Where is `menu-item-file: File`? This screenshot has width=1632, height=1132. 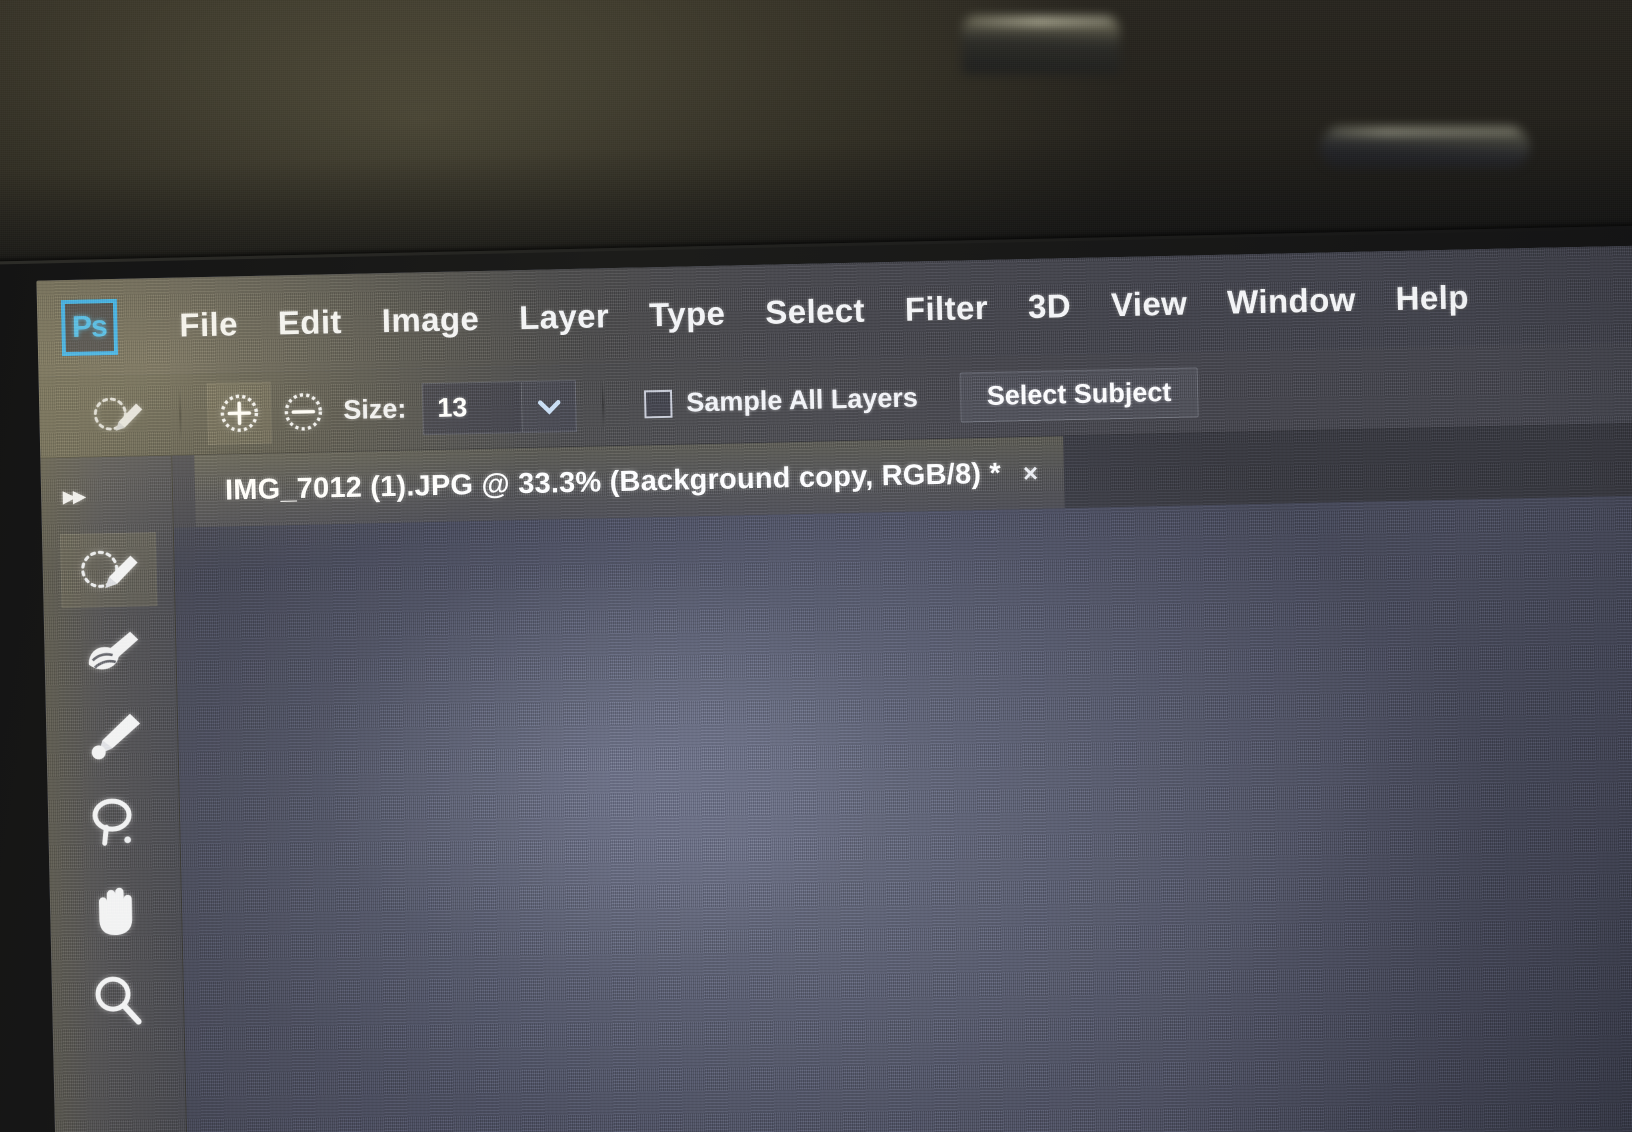
menu-item-file: File is located at coordinates (208, 325).